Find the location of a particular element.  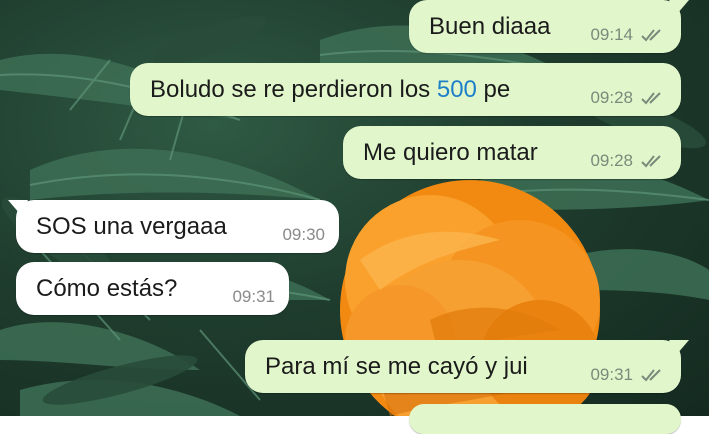

message-meta: 09:30 is located at coordinates (303, 235).